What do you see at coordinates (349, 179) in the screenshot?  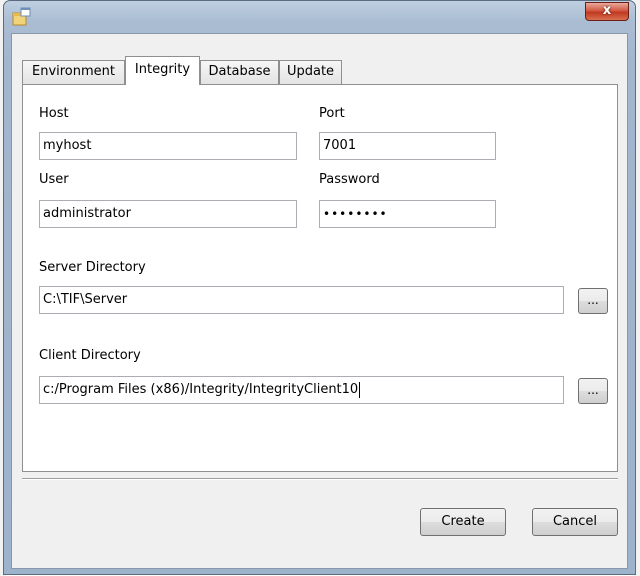 I see `password-label: Password` at bounding box center [349, 179].